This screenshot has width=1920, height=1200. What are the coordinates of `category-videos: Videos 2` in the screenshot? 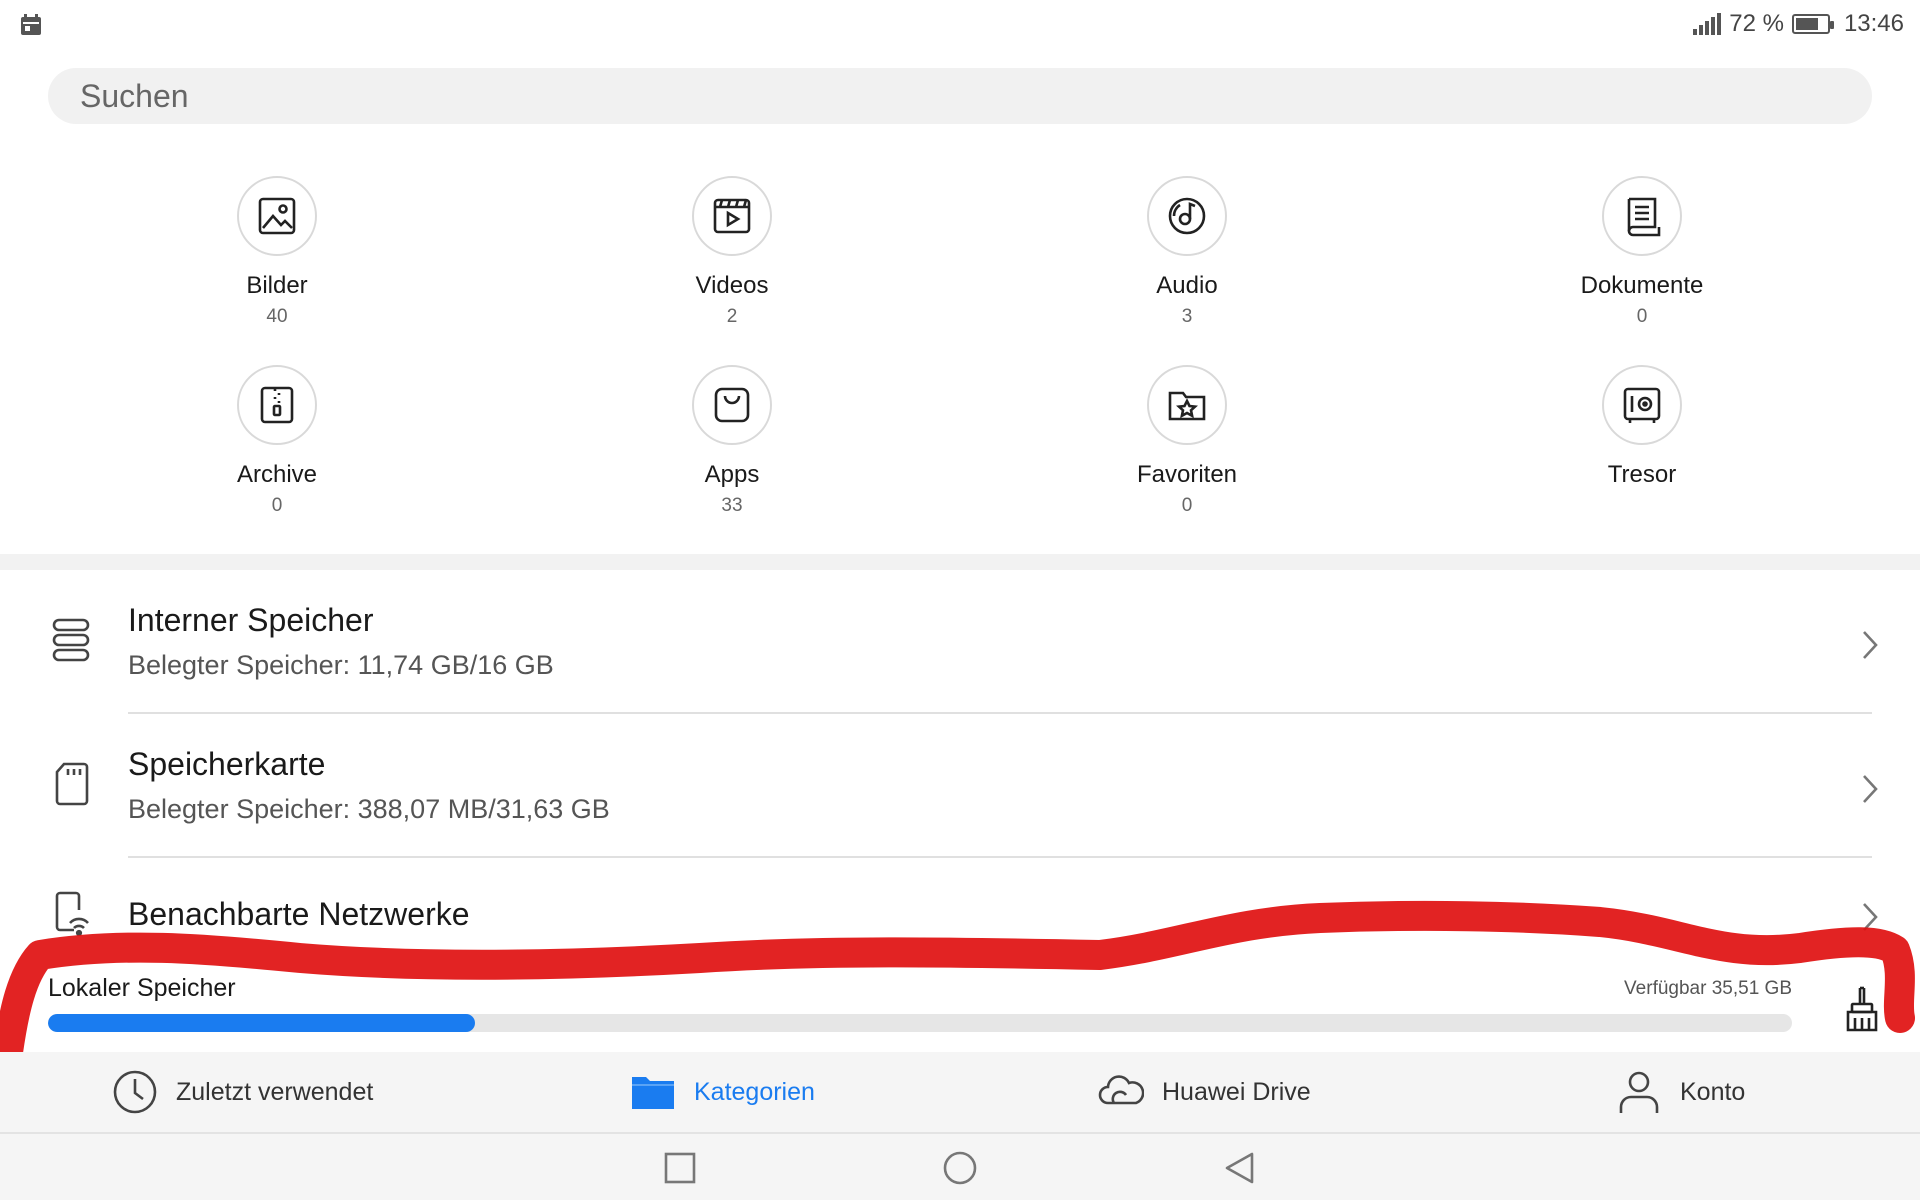 It's located at (732, 252).